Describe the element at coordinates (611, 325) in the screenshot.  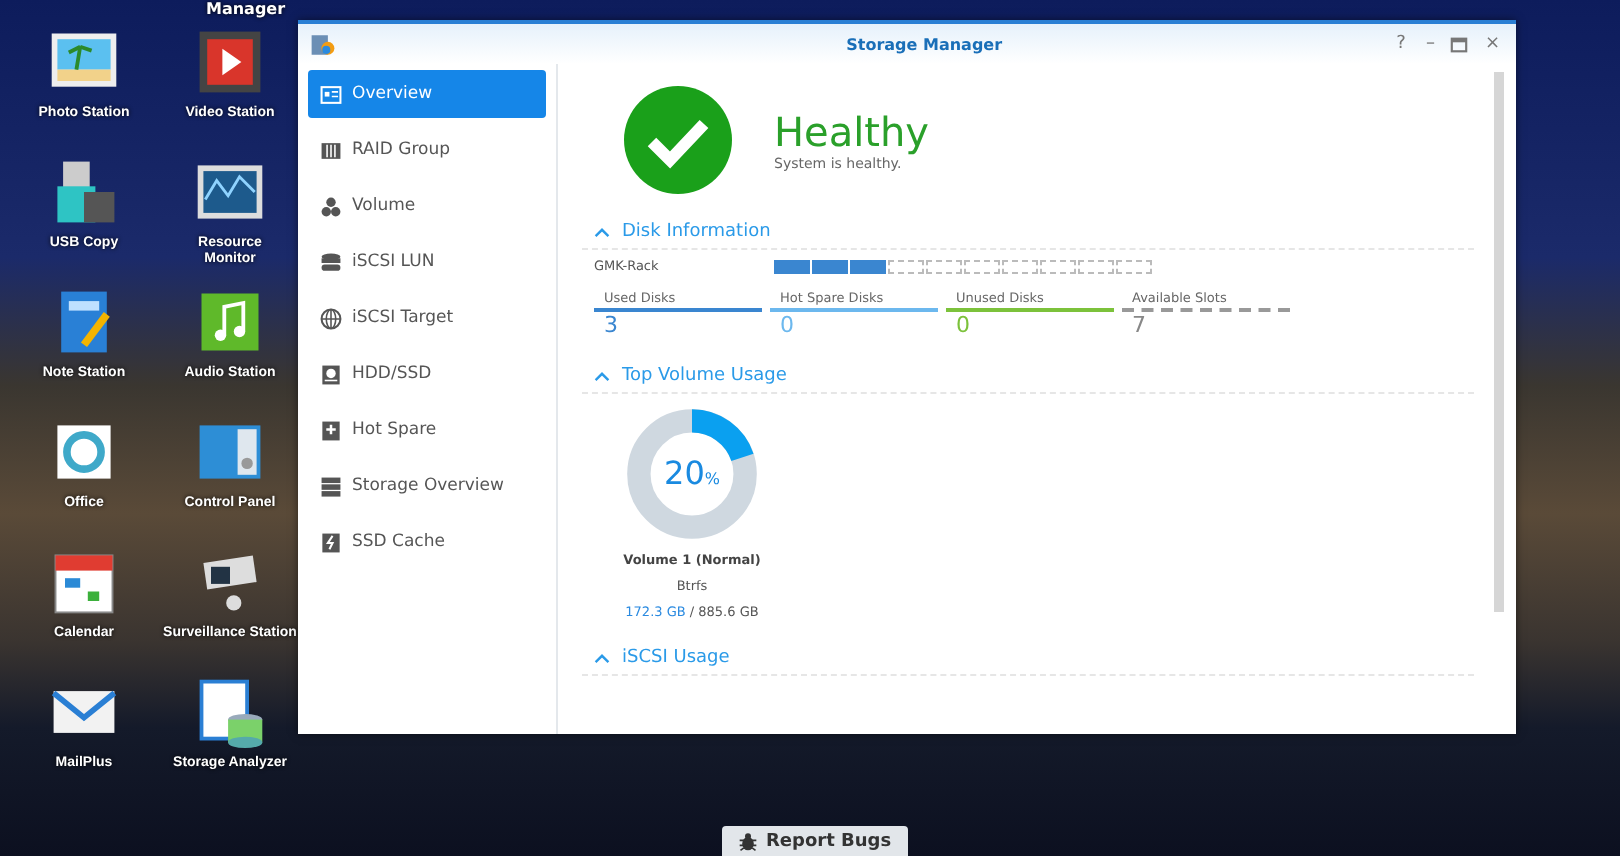
I see `stat-value: 3` at that location.